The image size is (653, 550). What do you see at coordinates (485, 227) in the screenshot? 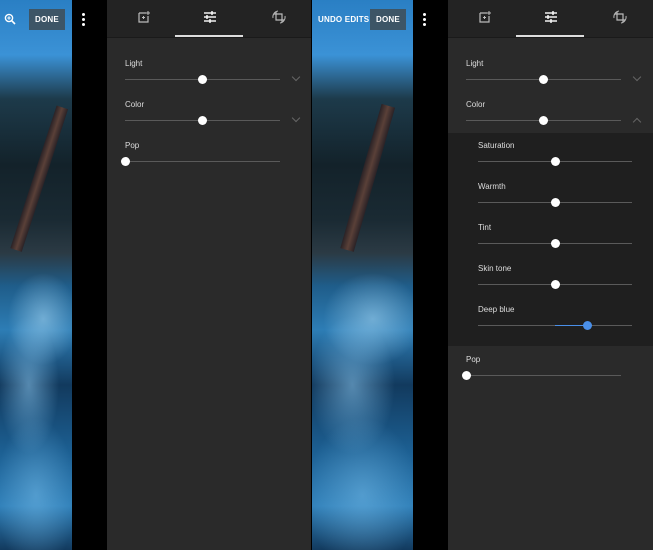
I see `slider-label: Tint` at bounding box center [485, 227].